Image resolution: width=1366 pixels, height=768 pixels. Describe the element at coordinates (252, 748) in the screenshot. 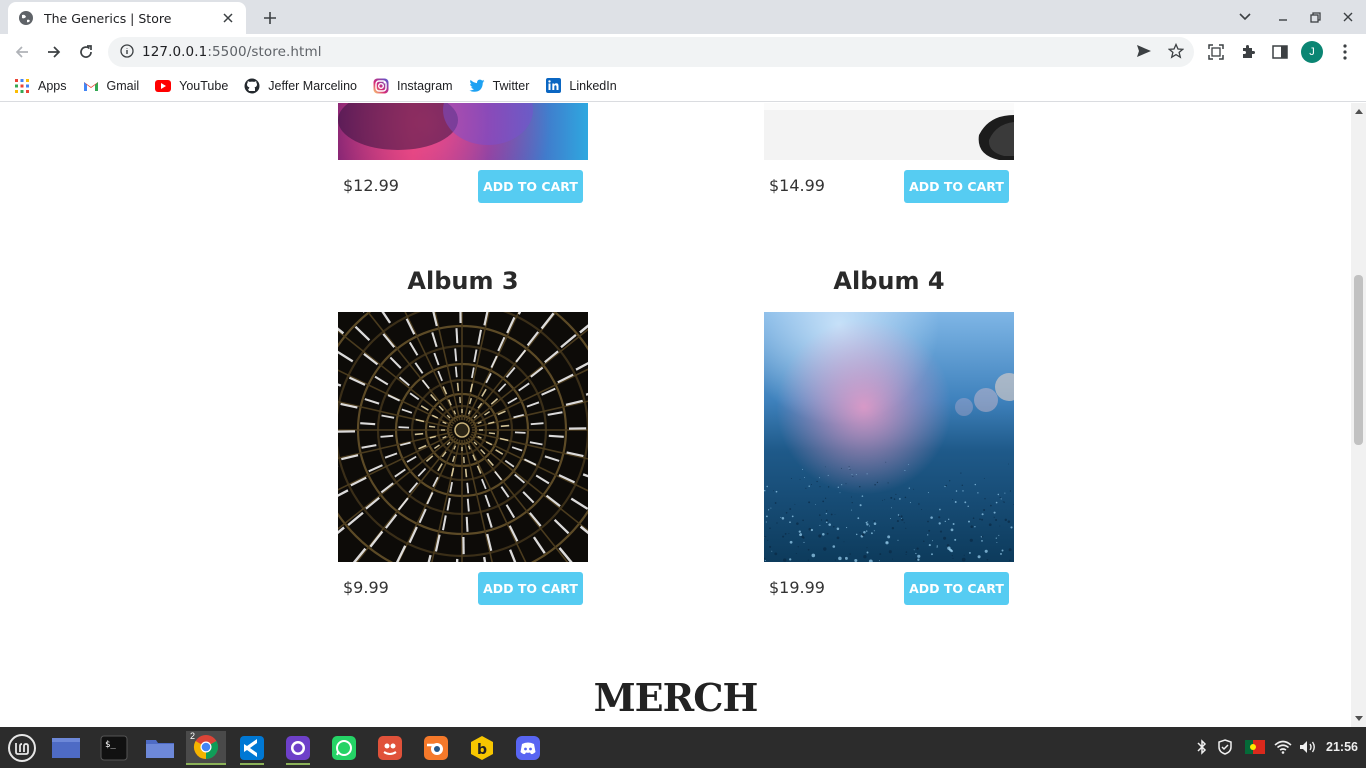

I see `vscode-icon` at that location.